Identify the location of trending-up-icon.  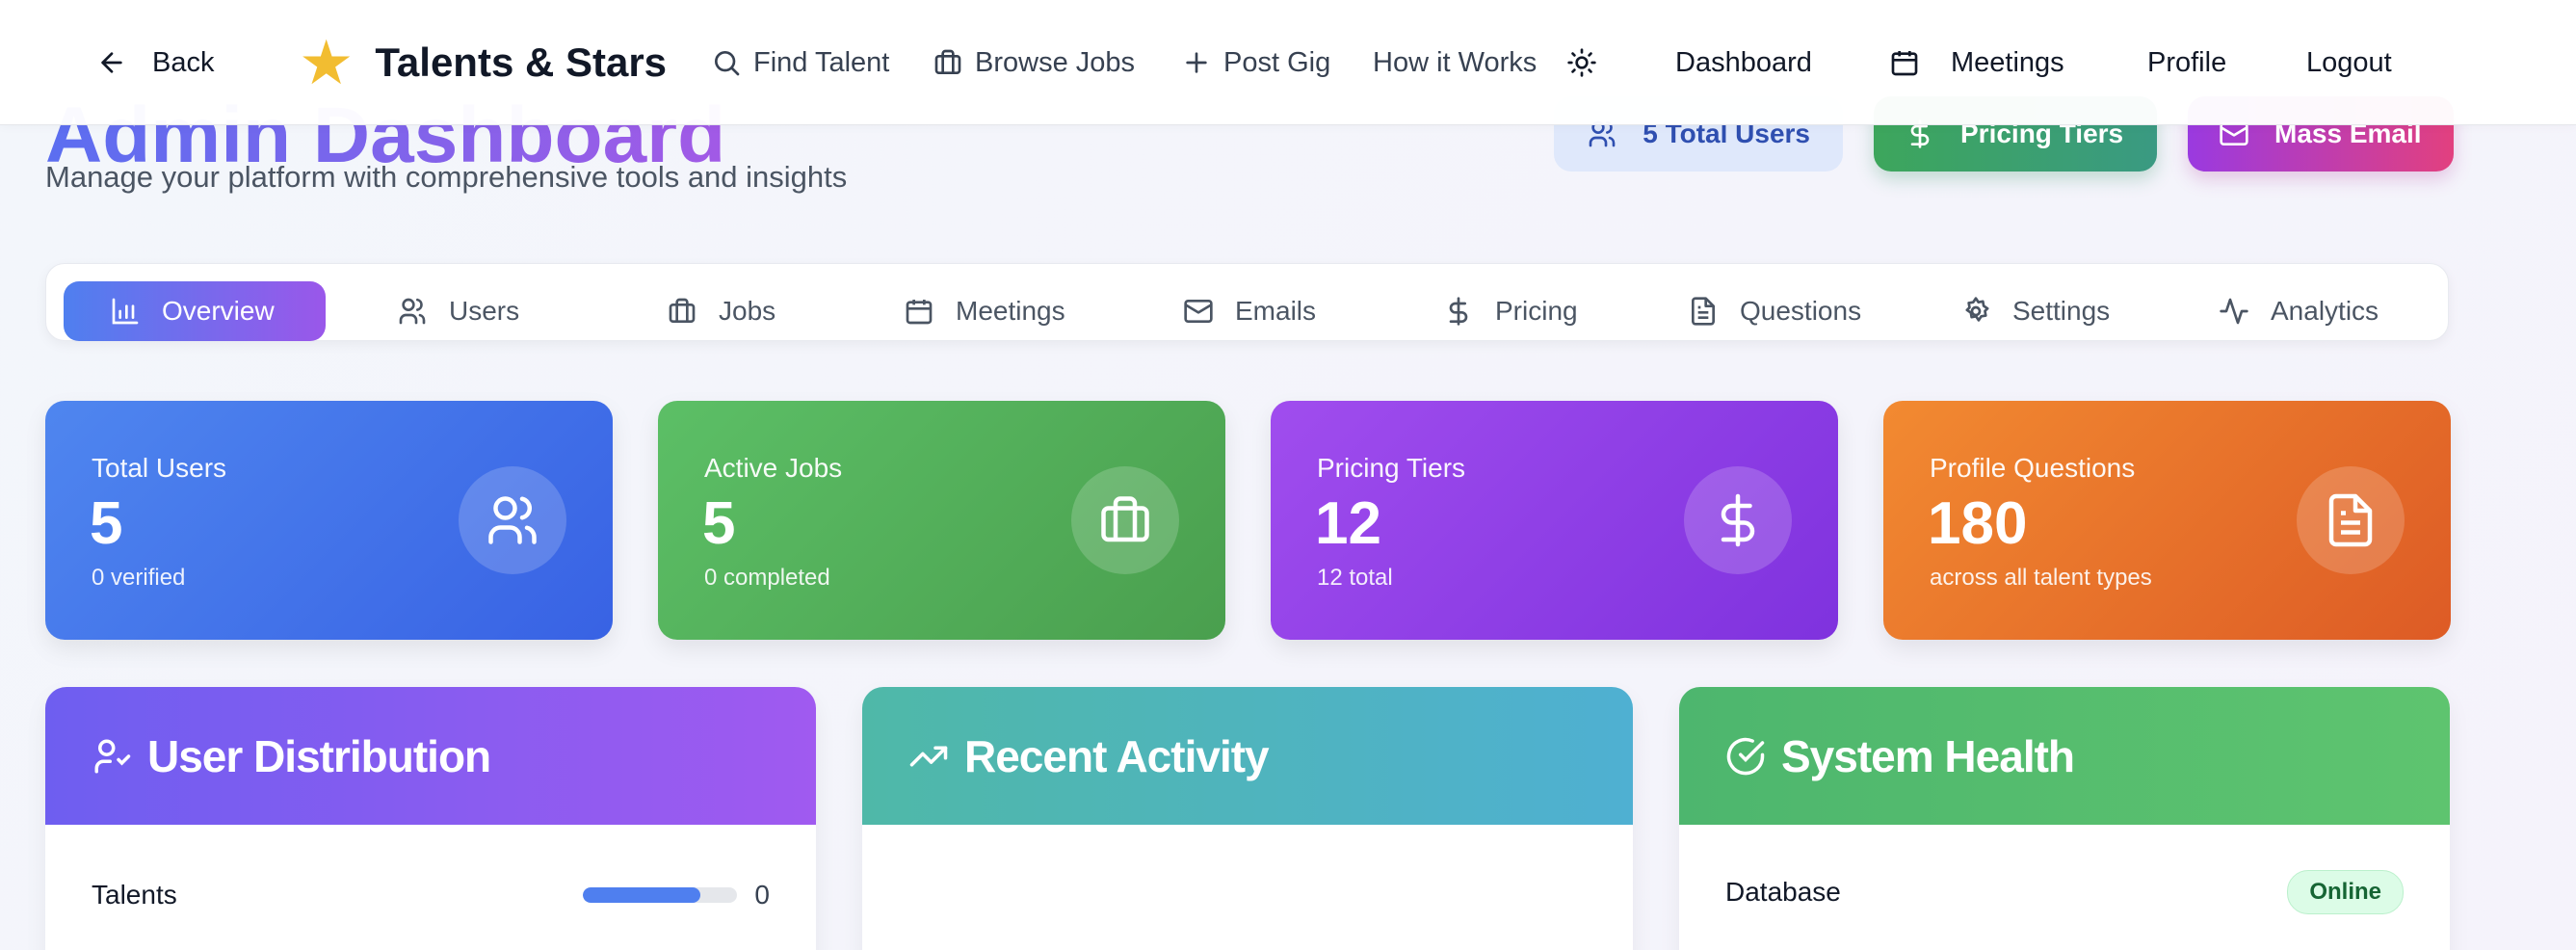
(929, 756).